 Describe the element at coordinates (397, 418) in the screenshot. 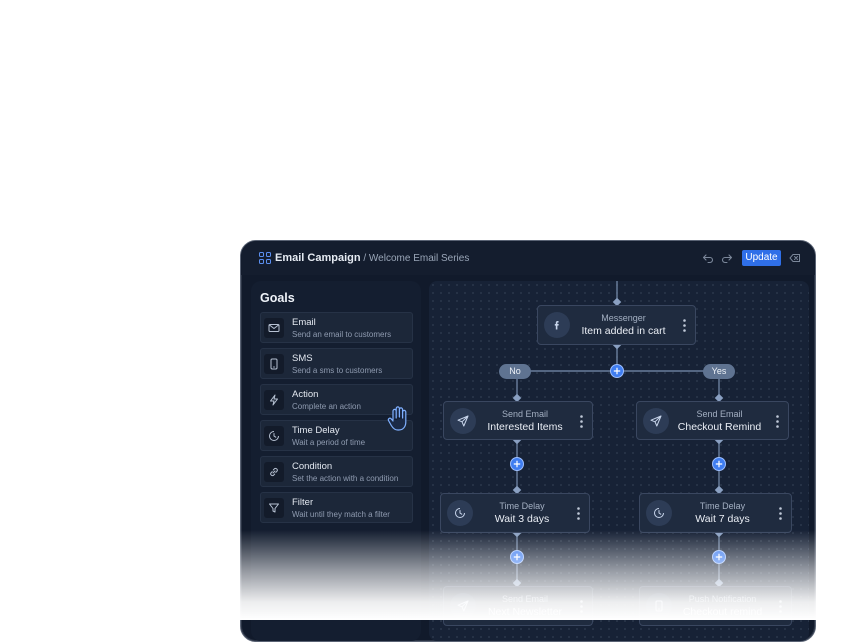

I see `drag-hand-cursor-icon` at that location.